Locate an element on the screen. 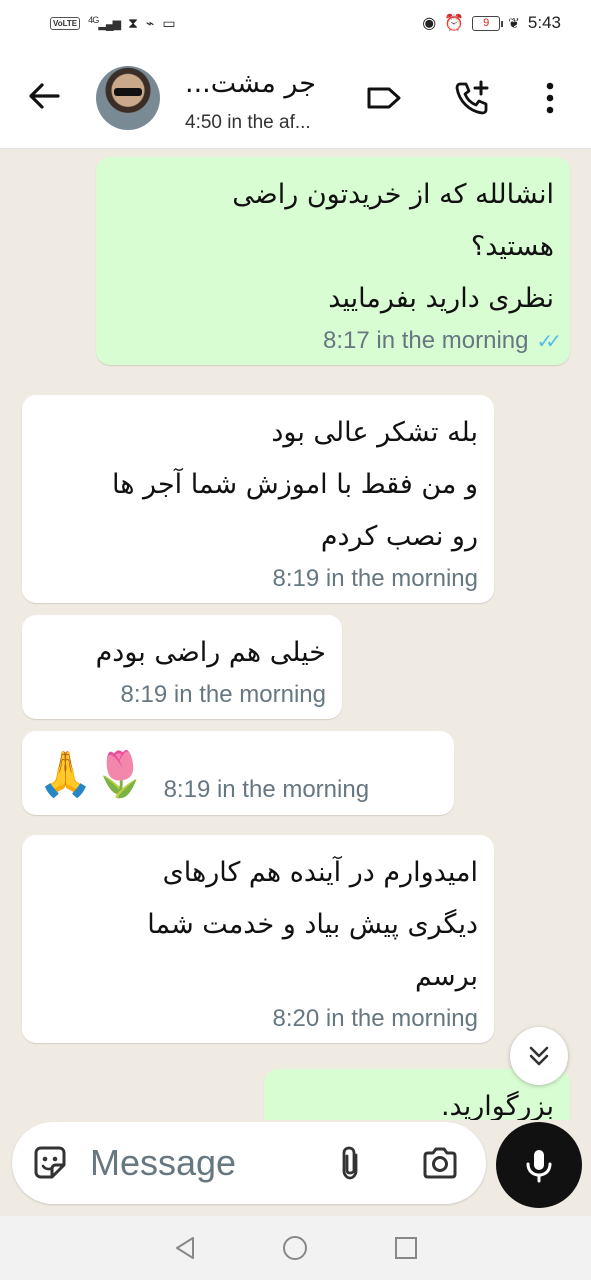 This screenshot has height=1280, width=591. status-left: VoLTE 4G▂▄▆ ⧗ ⌁ ▭ is located at coordinates (113, 23).